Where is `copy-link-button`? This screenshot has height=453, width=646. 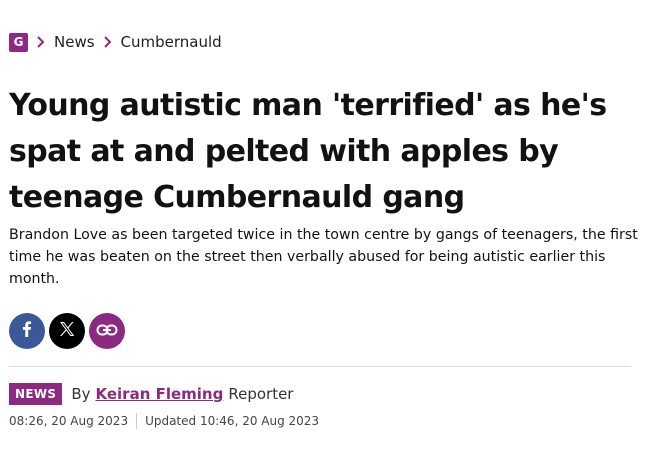
copy-link-button is located at coordinates (107, 331).